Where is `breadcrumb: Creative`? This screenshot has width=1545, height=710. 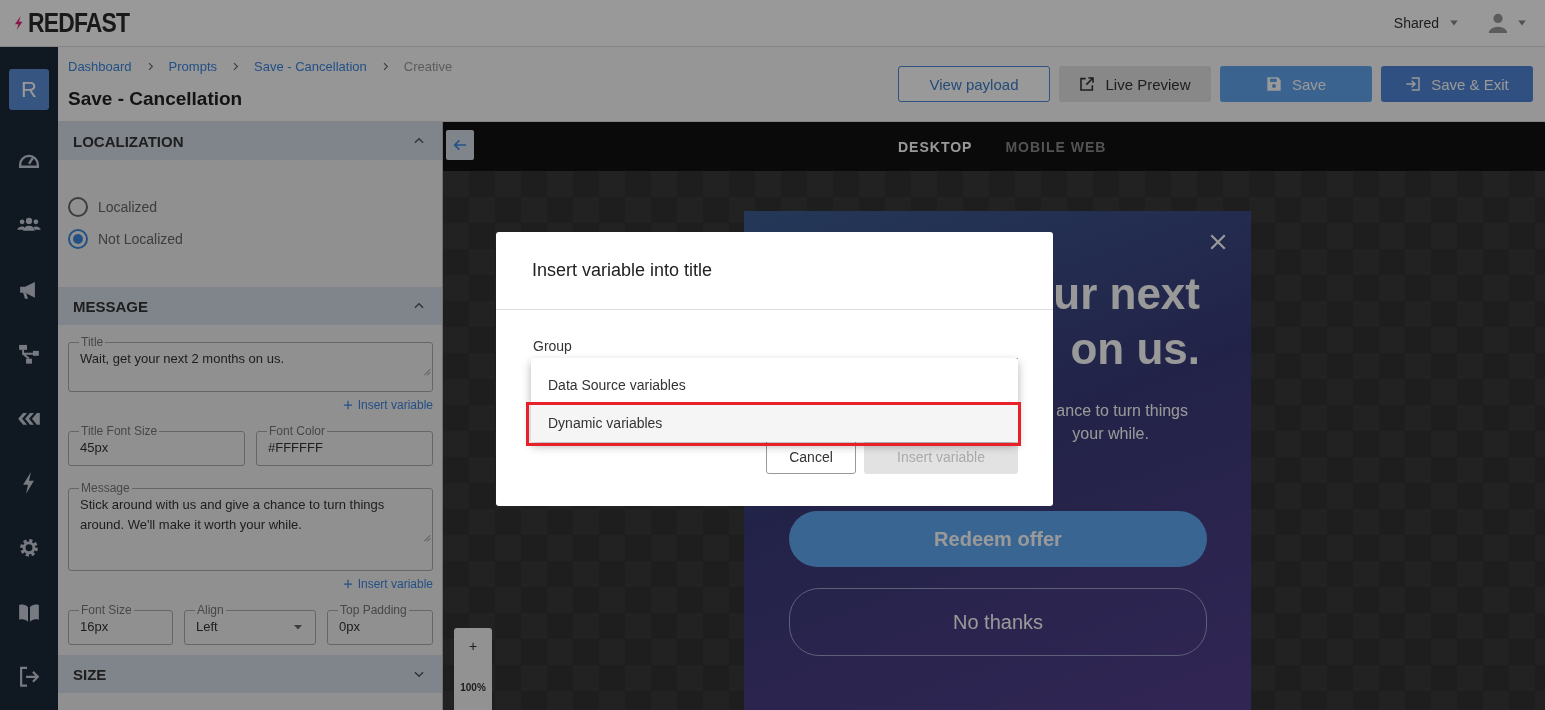
breadcrumb: Creative is located at coordinates (428, 66).